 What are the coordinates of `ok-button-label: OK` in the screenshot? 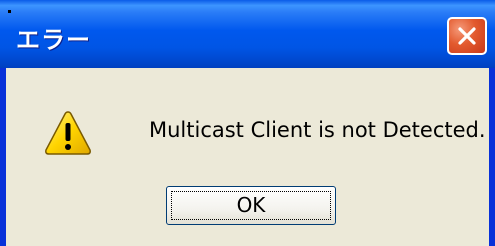 It's located at (251, 205).